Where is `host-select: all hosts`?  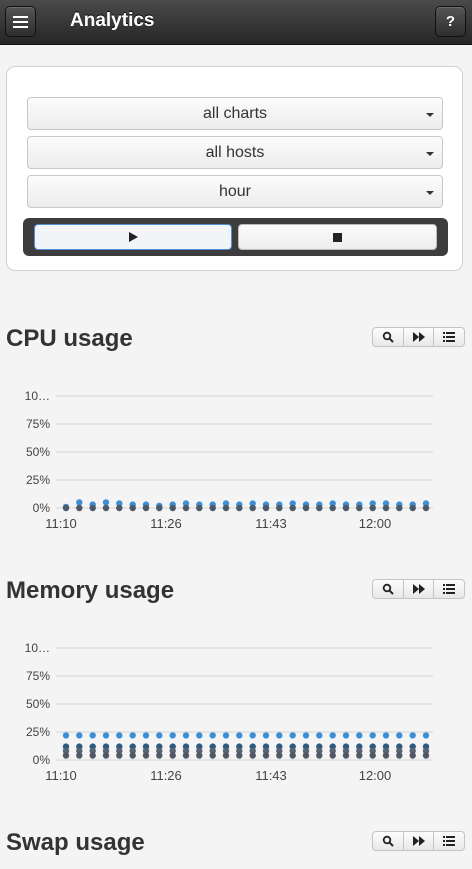
host-select: all hosts is located at coordinates (235, 152).